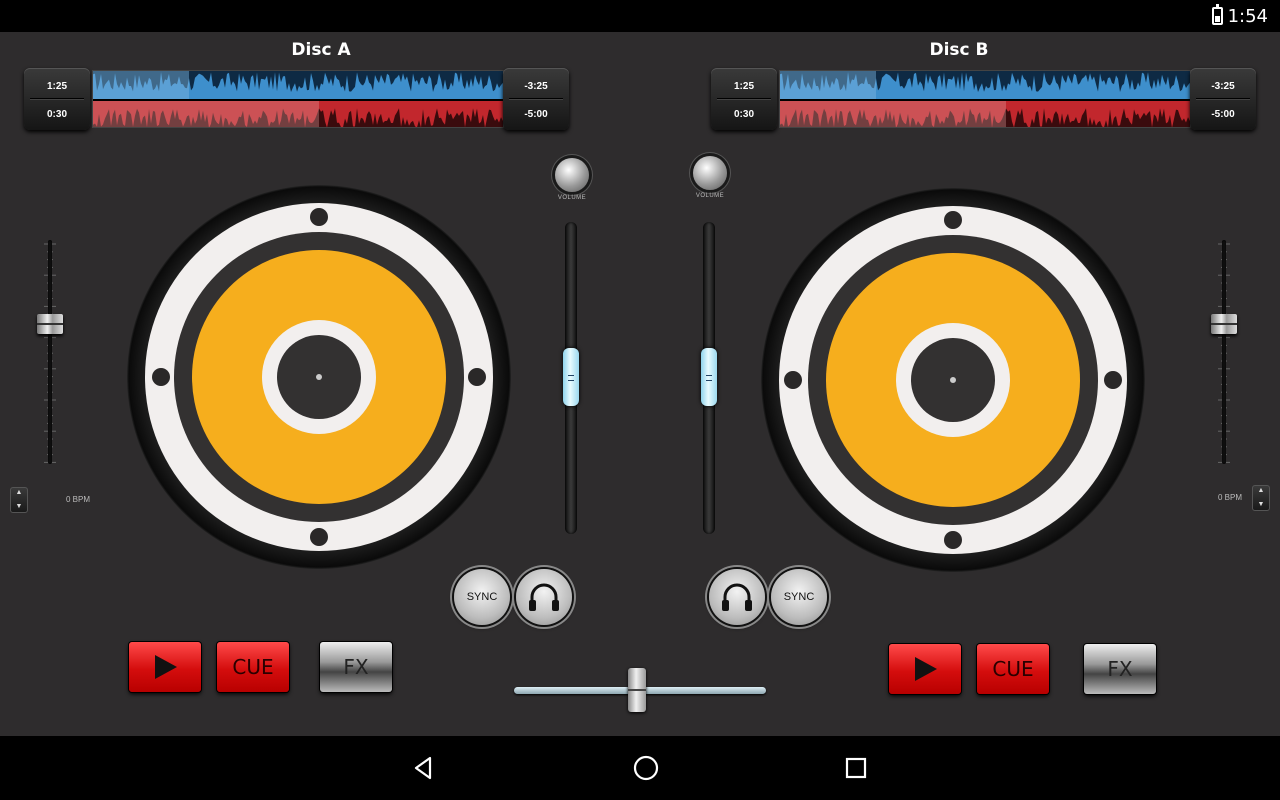 The width and height of the screenshot is (1280, 800). I want to click on back-triangle-icon, so click(424, 768).